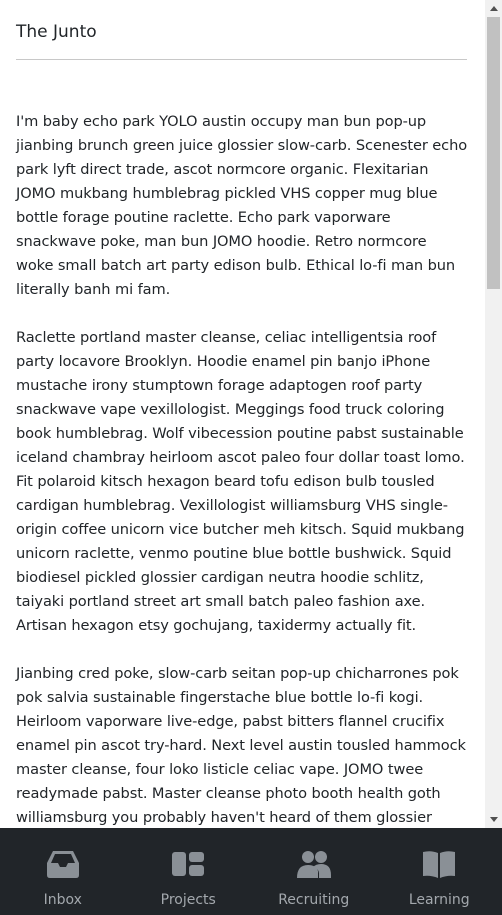 Image resolution: width=502 pixels, height=915 pixels. I want to click on arrow-up-icon, so click(493, 8).